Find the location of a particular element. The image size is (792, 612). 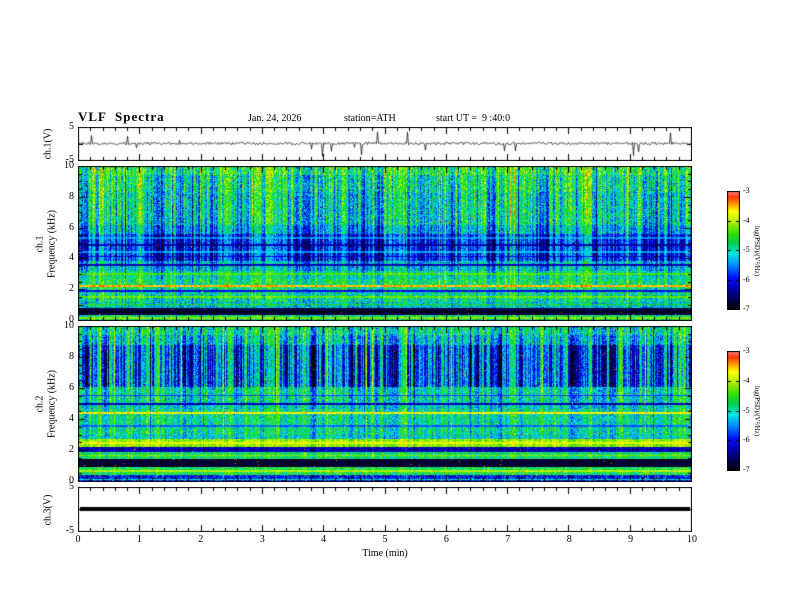

colorbar1-canvas is located at coordinates (733, 250).